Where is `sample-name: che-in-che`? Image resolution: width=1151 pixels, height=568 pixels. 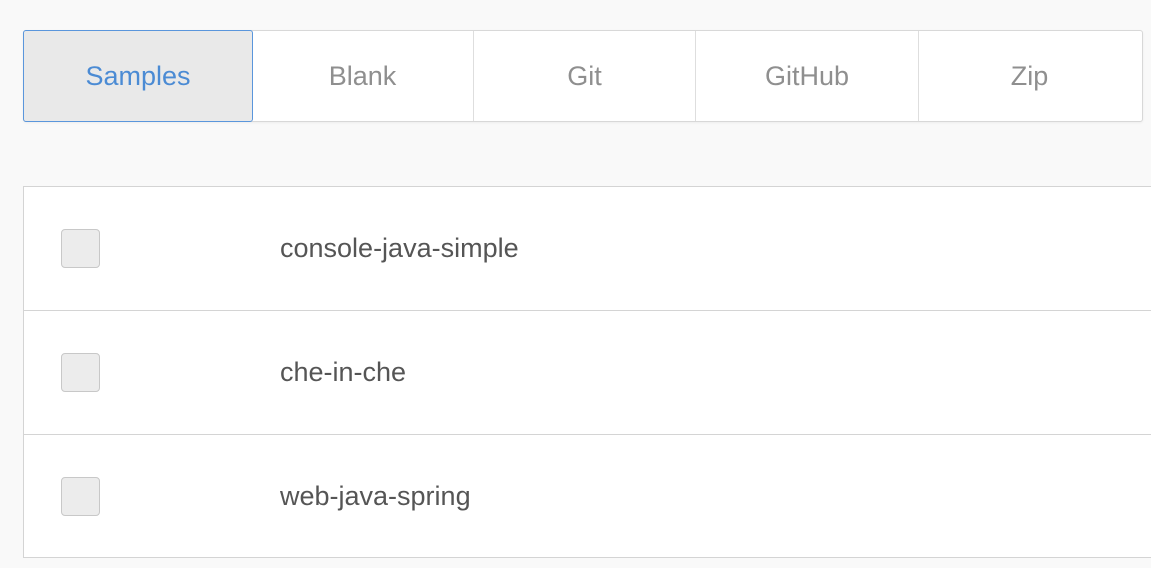 sample-name: che-in-che is located at coordinates (343, 372).